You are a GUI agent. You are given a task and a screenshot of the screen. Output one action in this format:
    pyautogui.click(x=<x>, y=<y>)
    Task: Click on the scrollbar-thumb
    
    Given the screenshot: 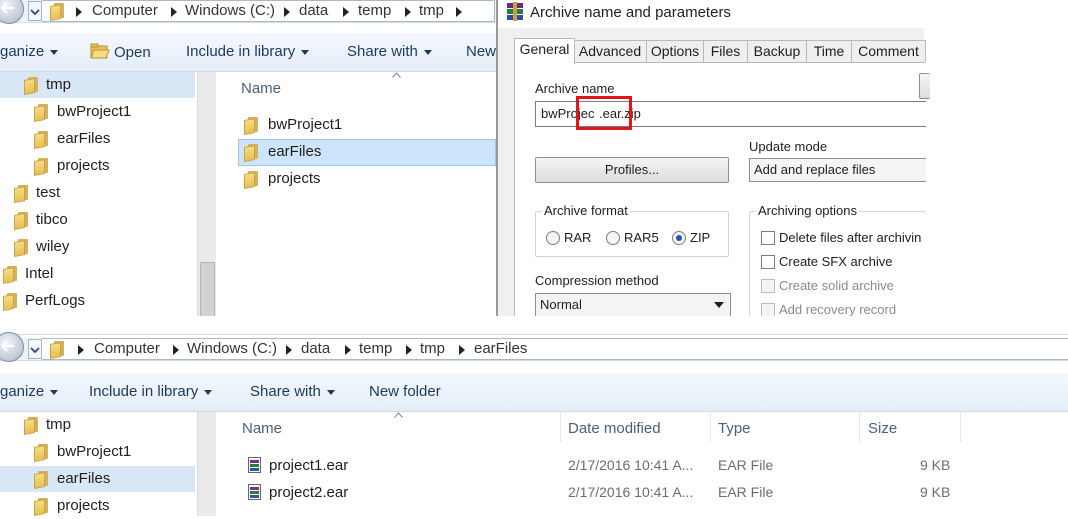 What is the action you would take?
    pyautogui.click(x=207, y=290)
    